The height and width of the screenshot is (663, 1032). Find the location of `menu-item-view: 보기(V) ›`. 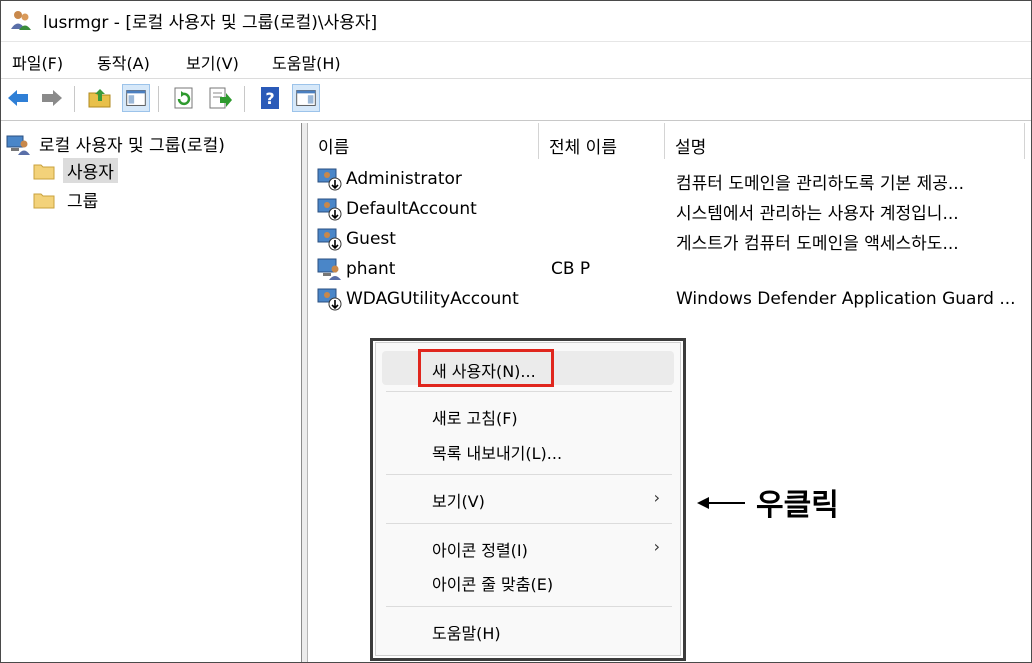

menu-item-view: 보기(V) › is located at coordinates (528, 498).